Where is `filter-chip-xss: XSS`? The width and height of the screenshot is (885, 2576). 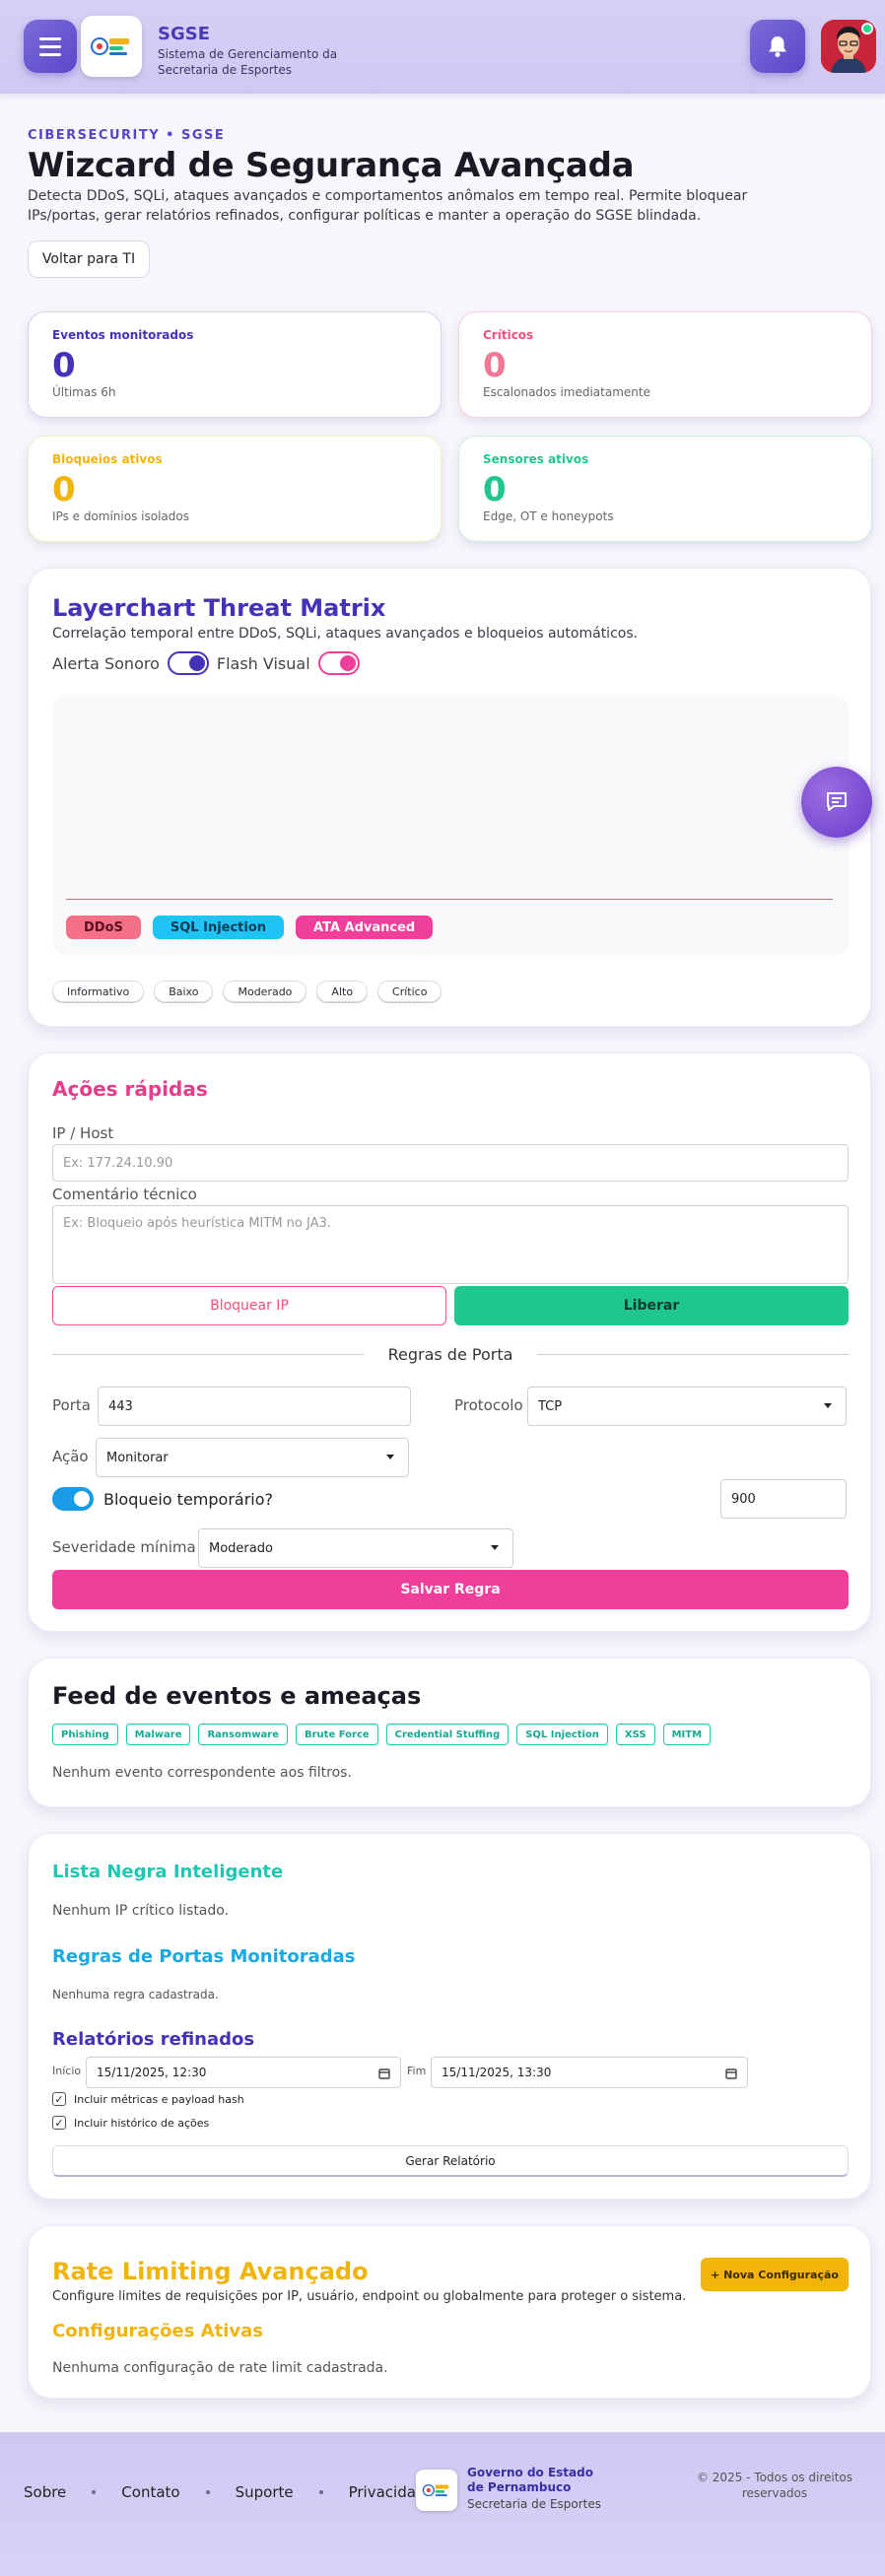
filter-chip-xss: XSS is located at coordinates (635, 1734).